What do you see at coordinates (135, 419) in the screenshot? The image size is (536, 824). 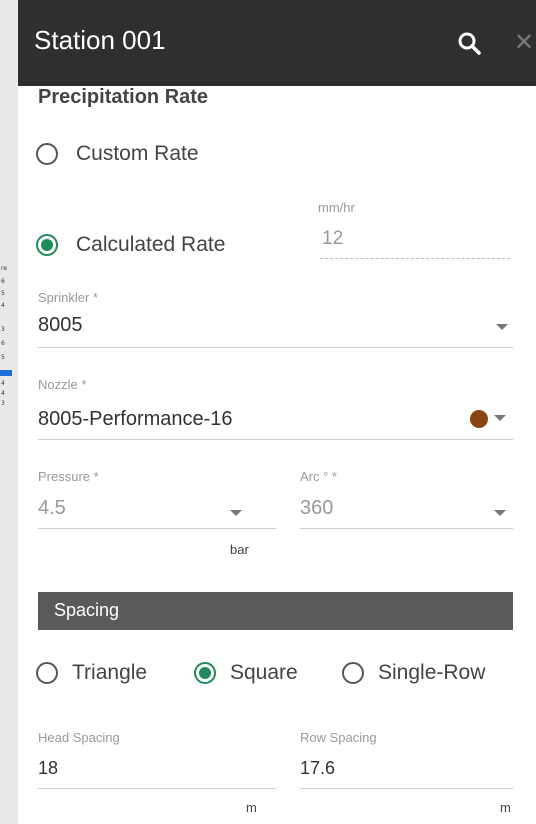 I see `nozzle-select: 8005-Performance-16` at bounding box center [135, 419].